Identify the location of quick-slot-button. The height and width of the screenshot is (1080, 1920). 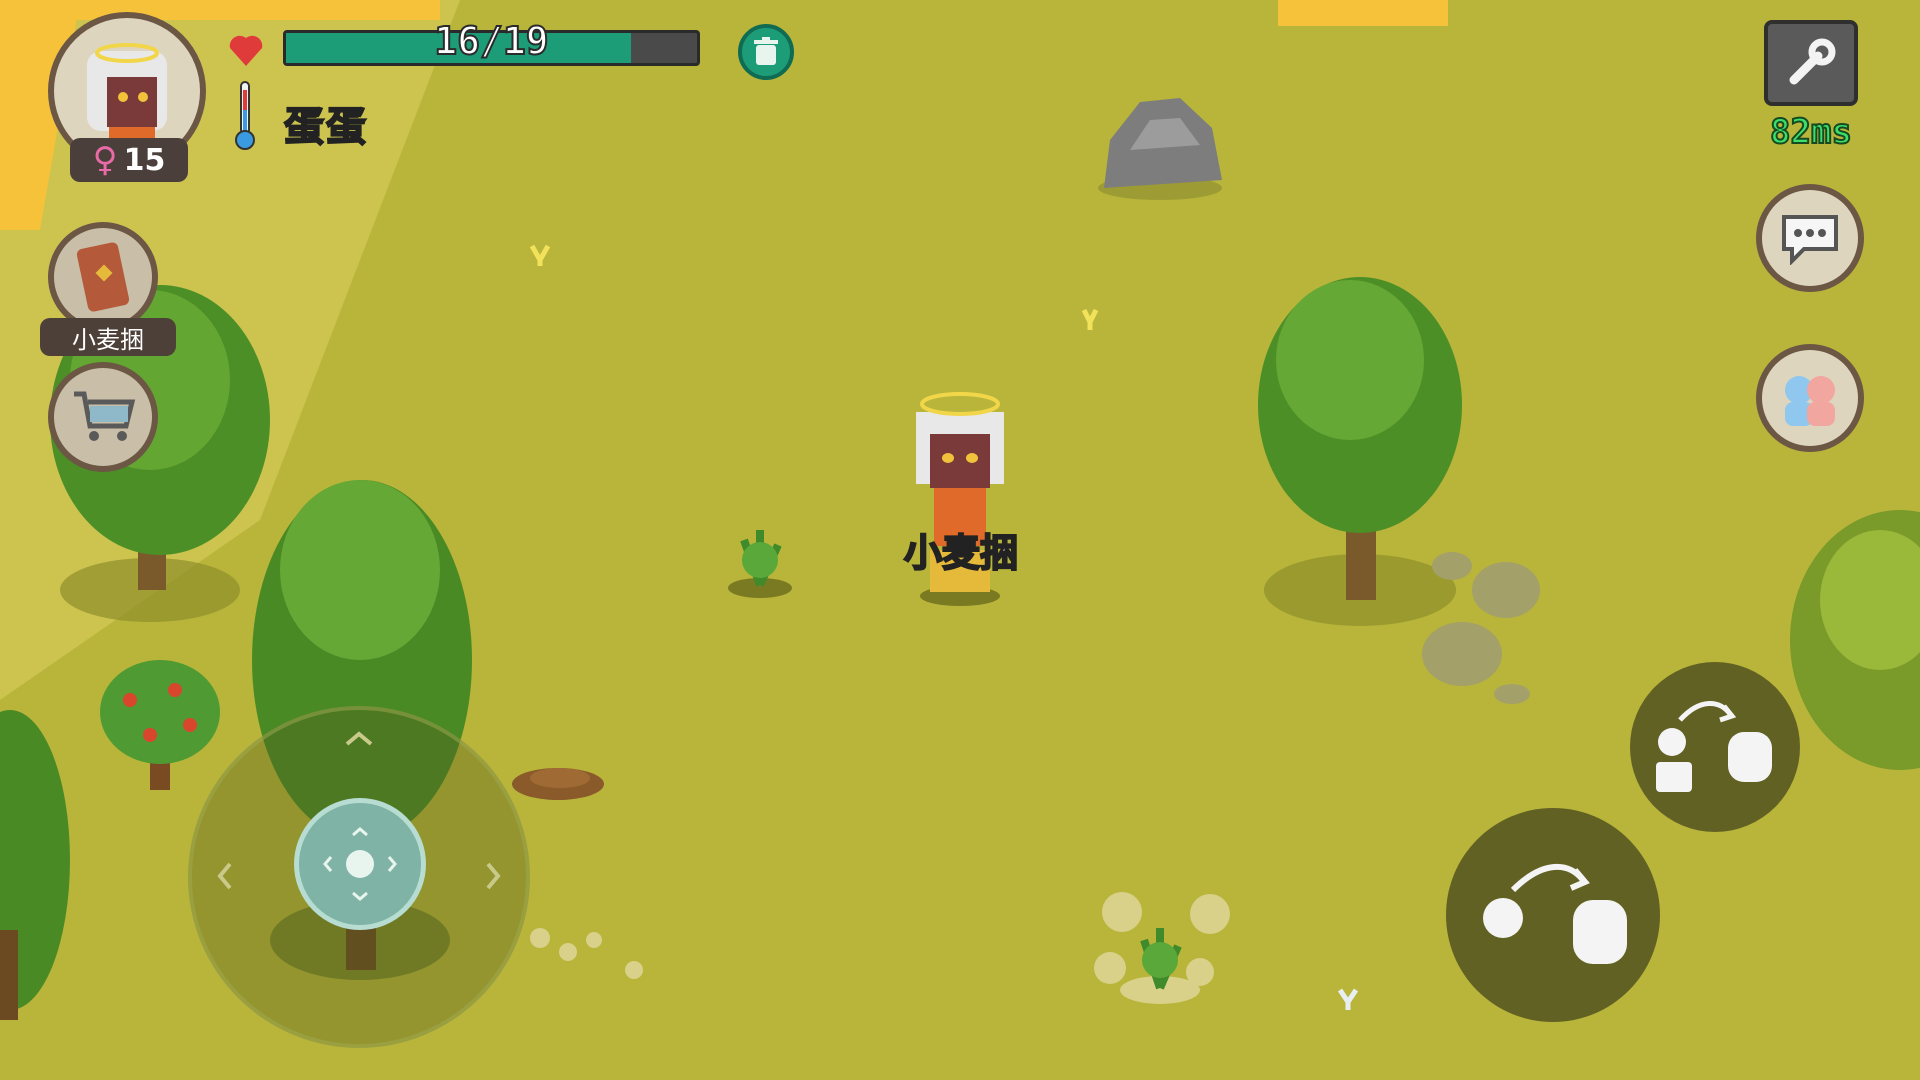
(103, 277).